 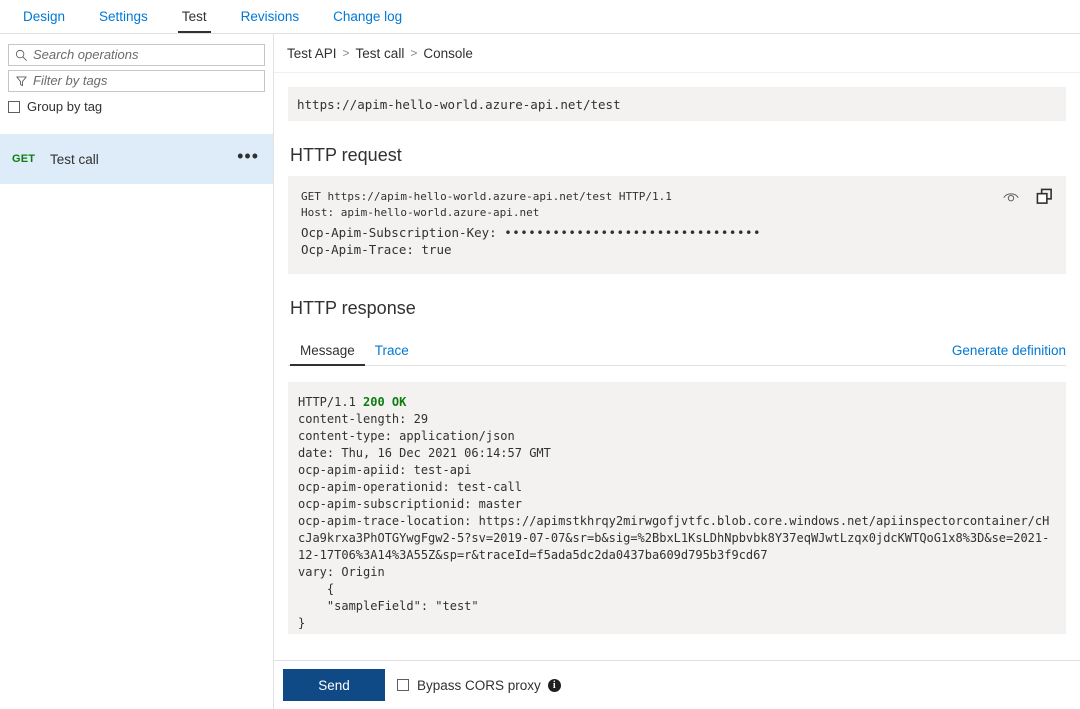 What do you see at coordinates (1027, 196) in the screenshot?
I see `request-actions` at bounding box center [1027, 196].